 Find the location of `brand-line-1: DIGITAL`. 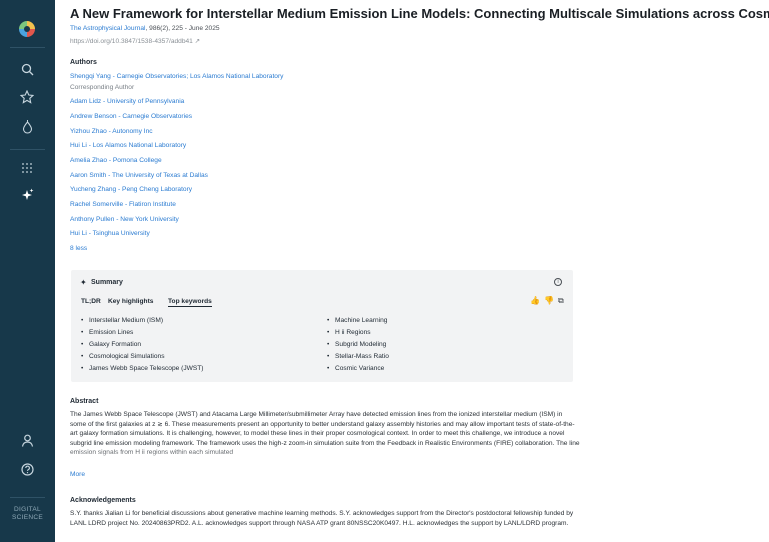

brand-line-1: DIGITAL is located at coordinates (27, 509).